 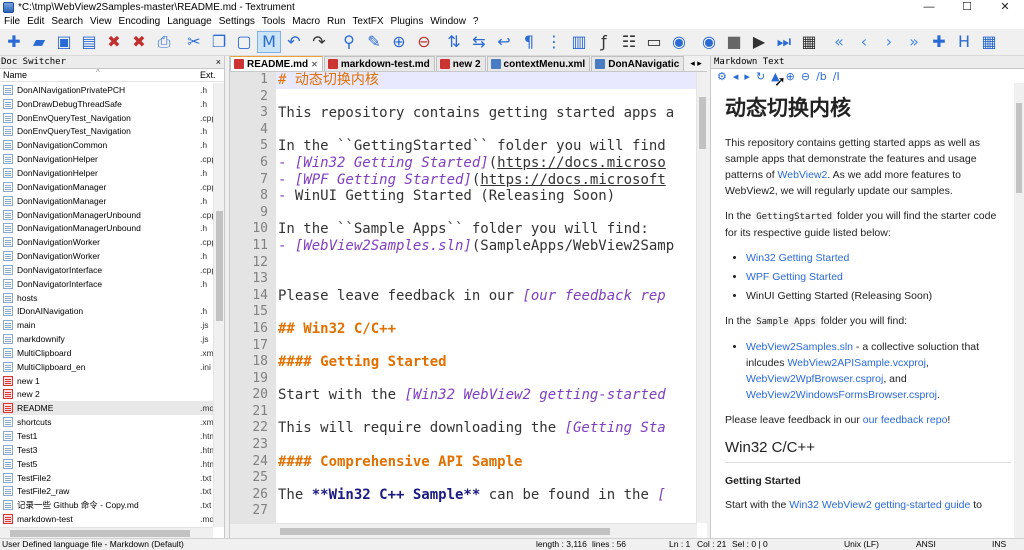 What do you see at coordinates (106, 270) in the screenshot?
I see `doc-list-item: DonNavigatorInterface .cpp` at bounding box center [106, 270].